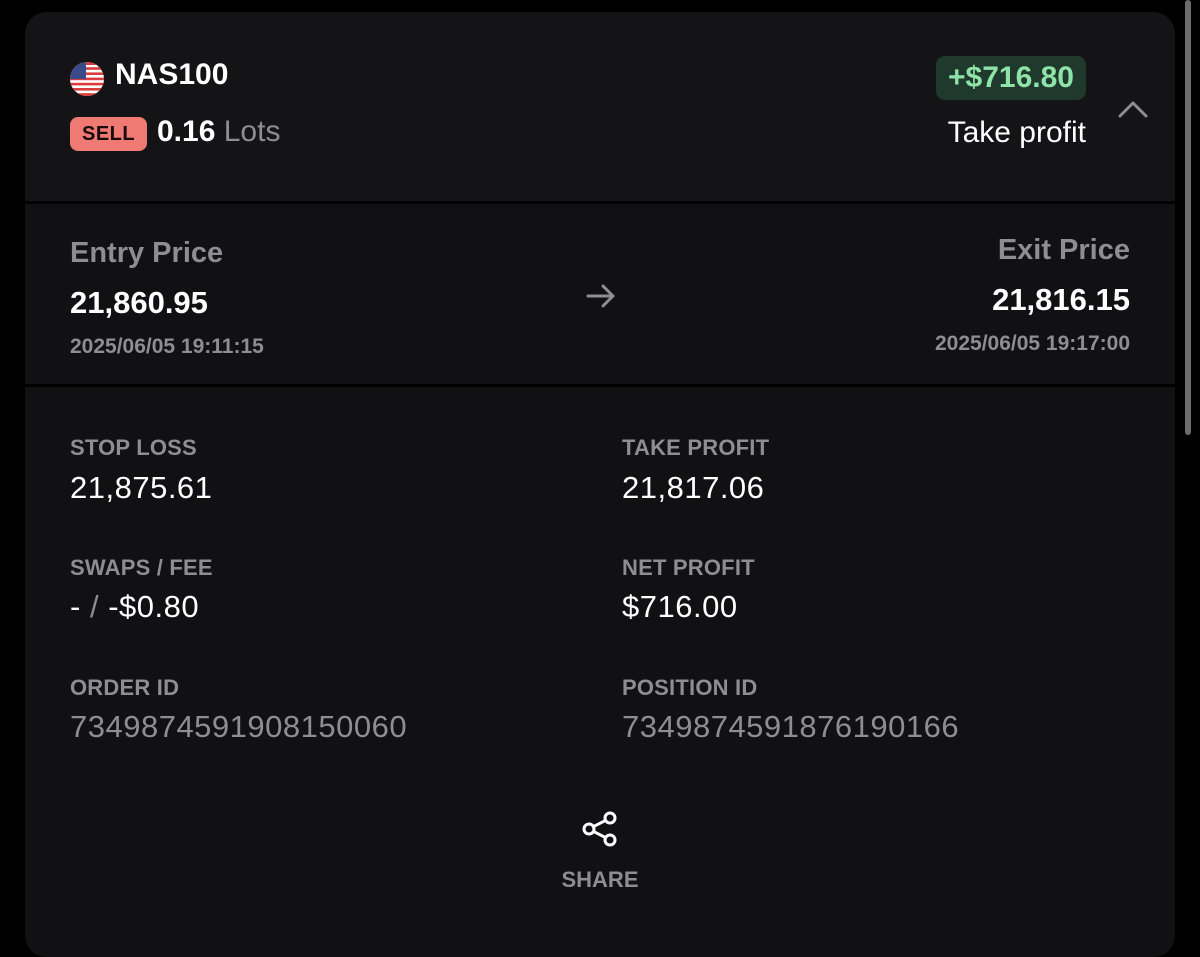 The height and width of the screenshot is (957, 1200). I want to click on swaps-value: -, so click(75, 606).